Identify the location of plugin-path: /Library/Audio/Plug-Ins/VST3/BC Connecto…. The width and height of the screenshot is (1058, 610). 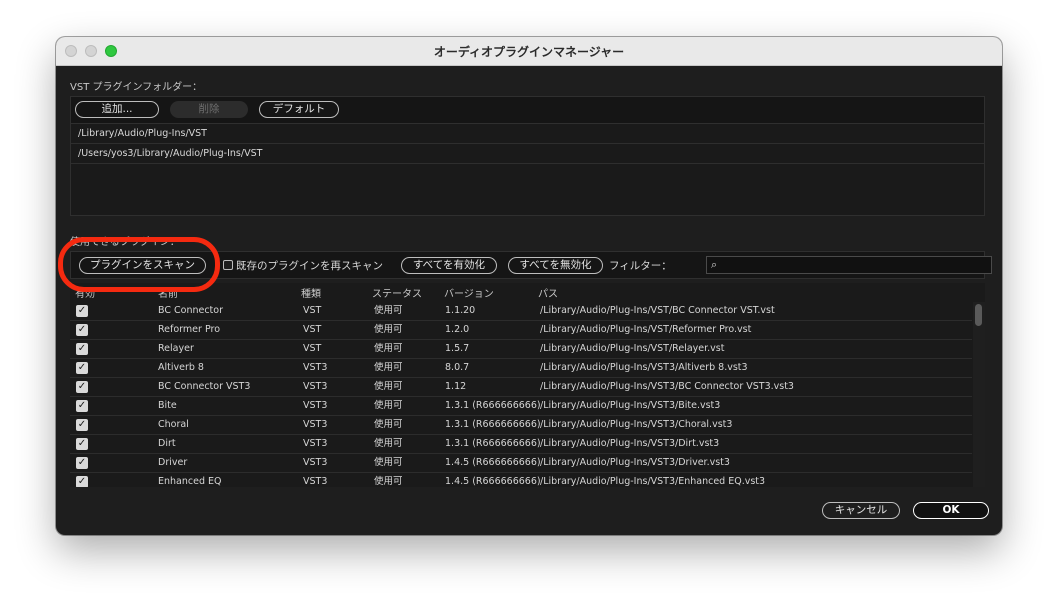
(667, 386).